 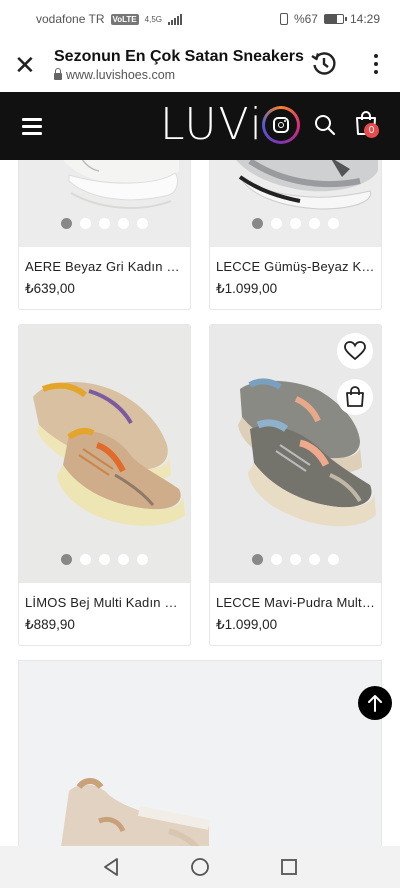 I want to click on scroll-to-top-button, so click(x=375, y=703).